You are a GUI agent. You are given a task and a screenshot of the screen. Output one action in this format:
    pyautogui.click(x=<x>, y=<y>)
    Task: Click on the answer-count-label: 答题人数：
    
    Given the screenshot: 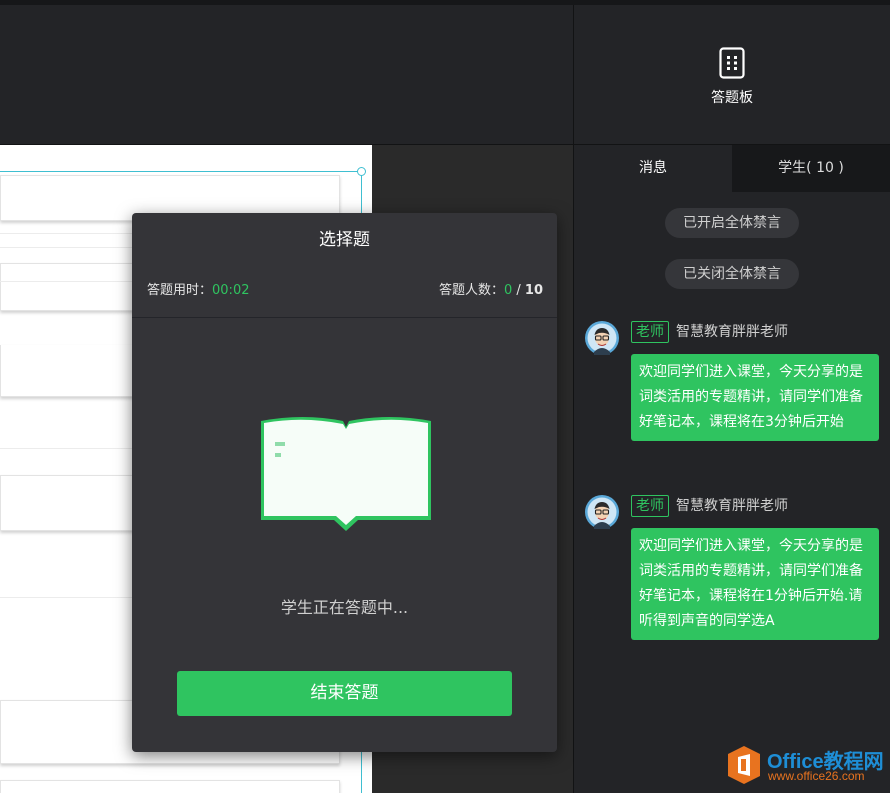 What is the action you would take?
    pyautogui.click(x=471, y=290)
    